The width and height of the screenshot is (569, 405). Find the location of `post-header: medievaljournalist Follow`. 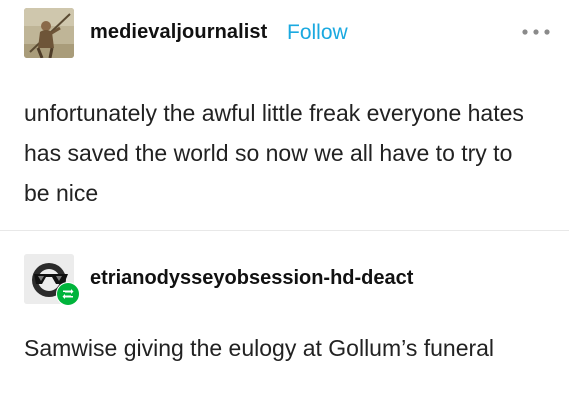

post-header: medievaljournalist Follow is located at coordinates (288, 33).